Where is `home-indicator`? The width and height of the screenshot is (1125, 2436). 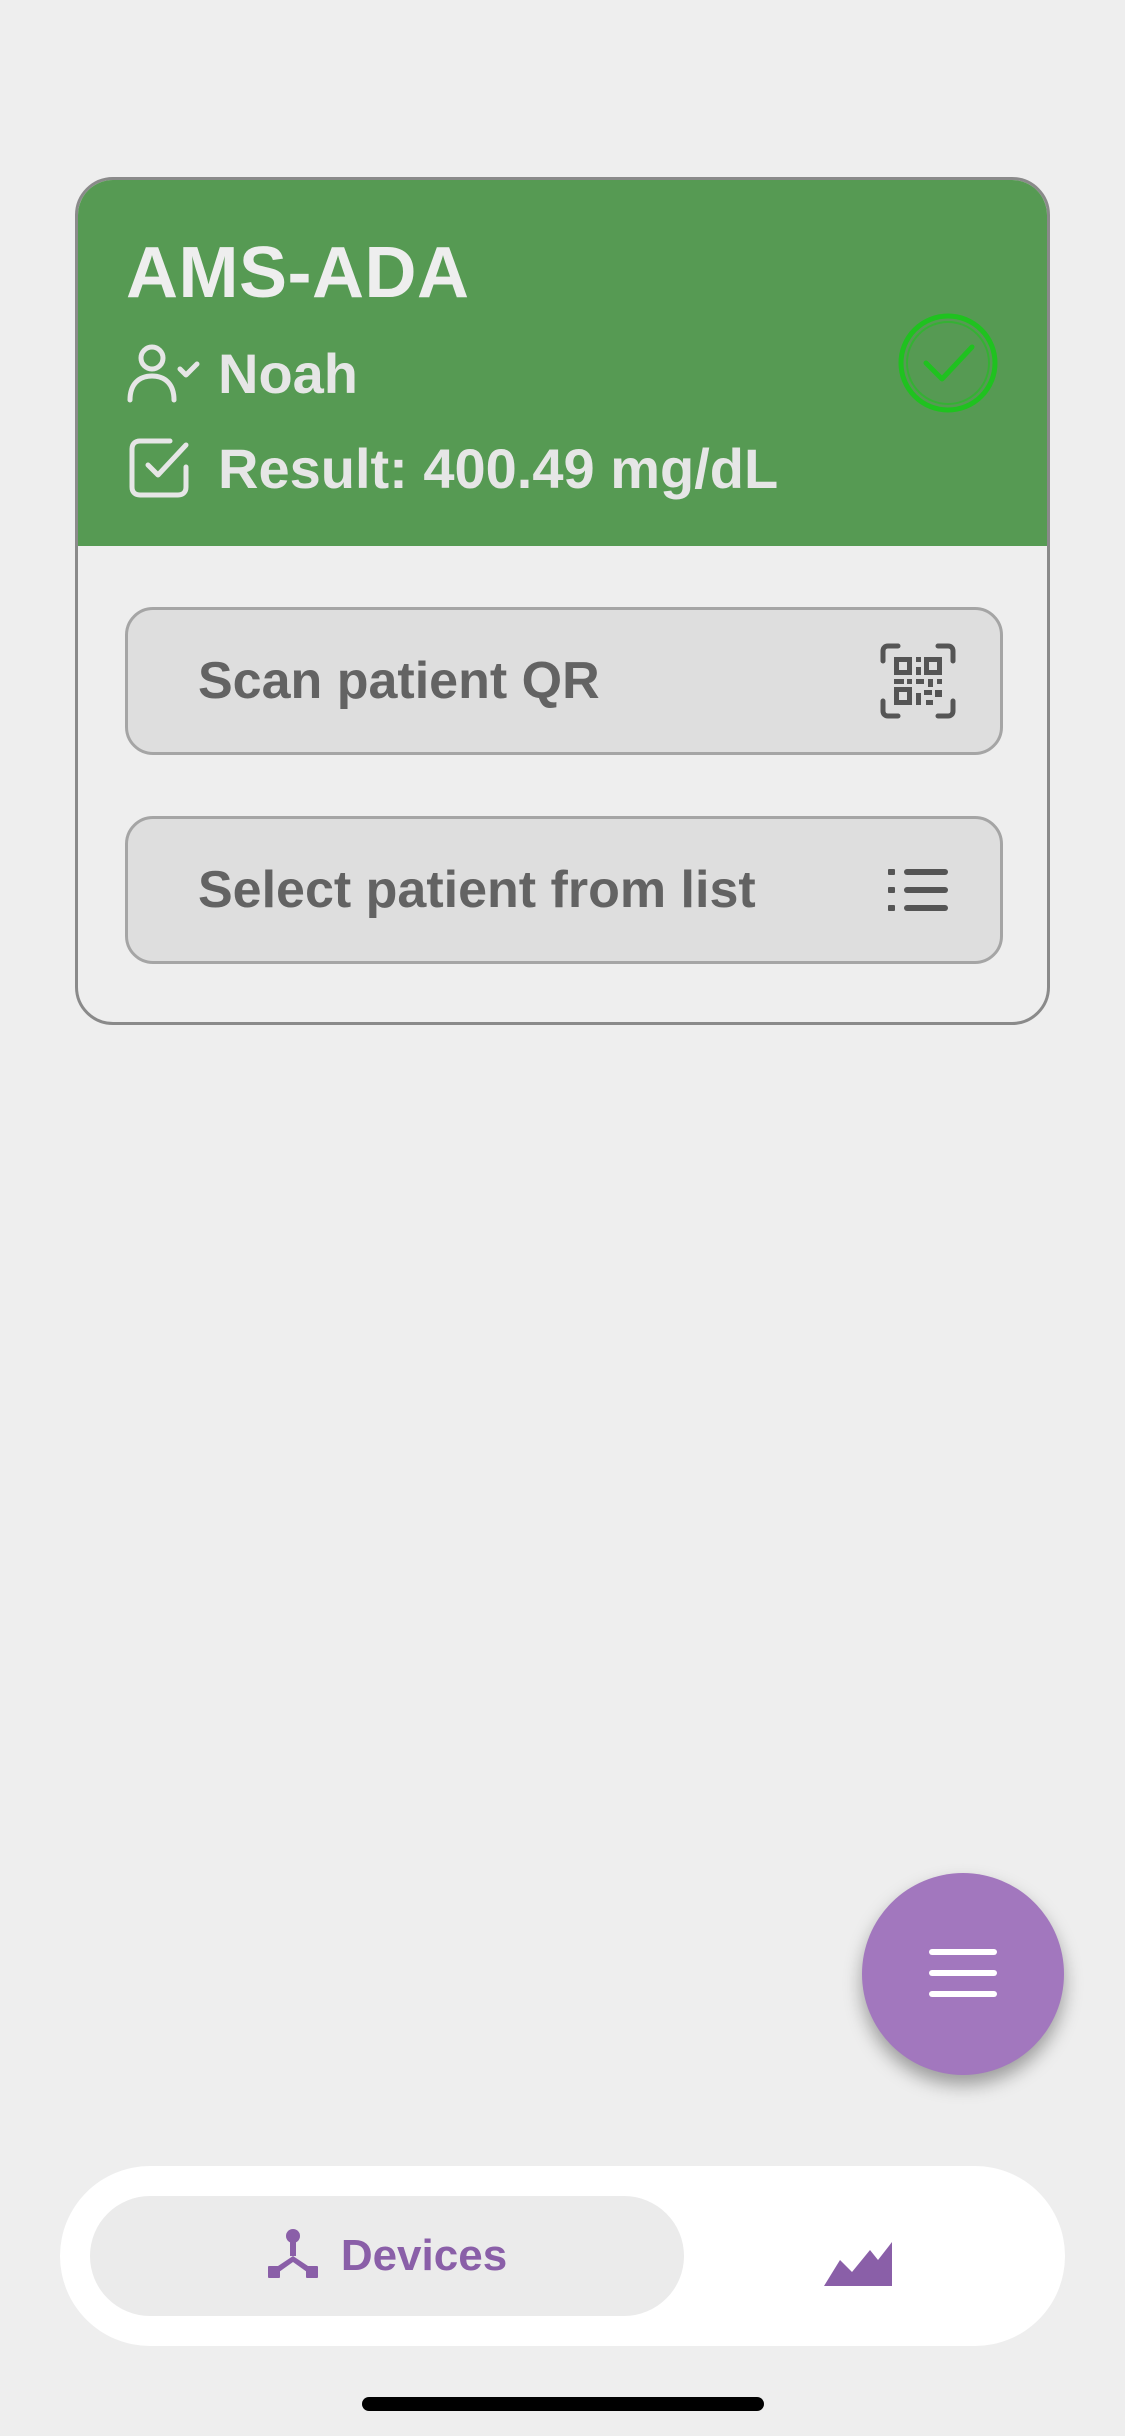 home-indicator is located at coordinates (563, 2404).